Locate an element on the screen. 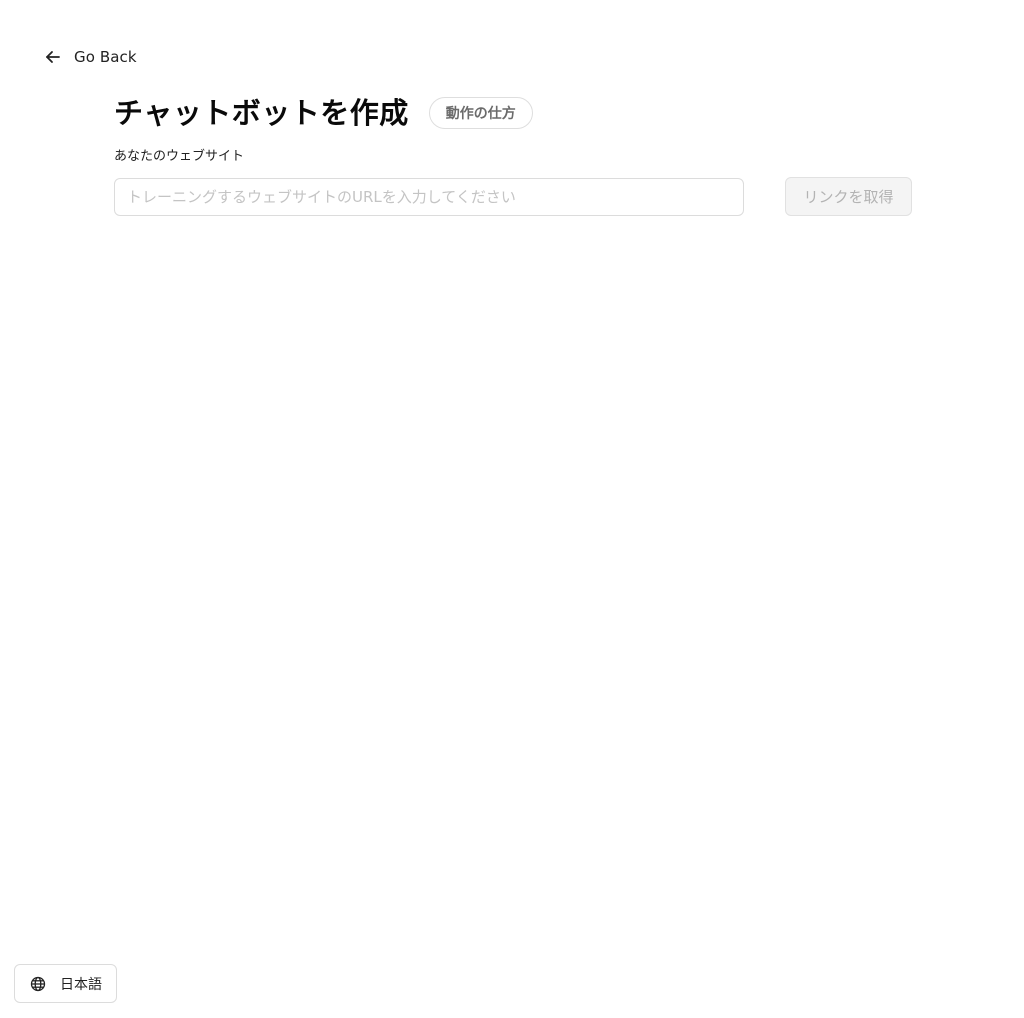 Image resolution: width=1024 pixels, height=1018 pixels. page-title: チャットボットを作成 is located at coordinates (261, 113).